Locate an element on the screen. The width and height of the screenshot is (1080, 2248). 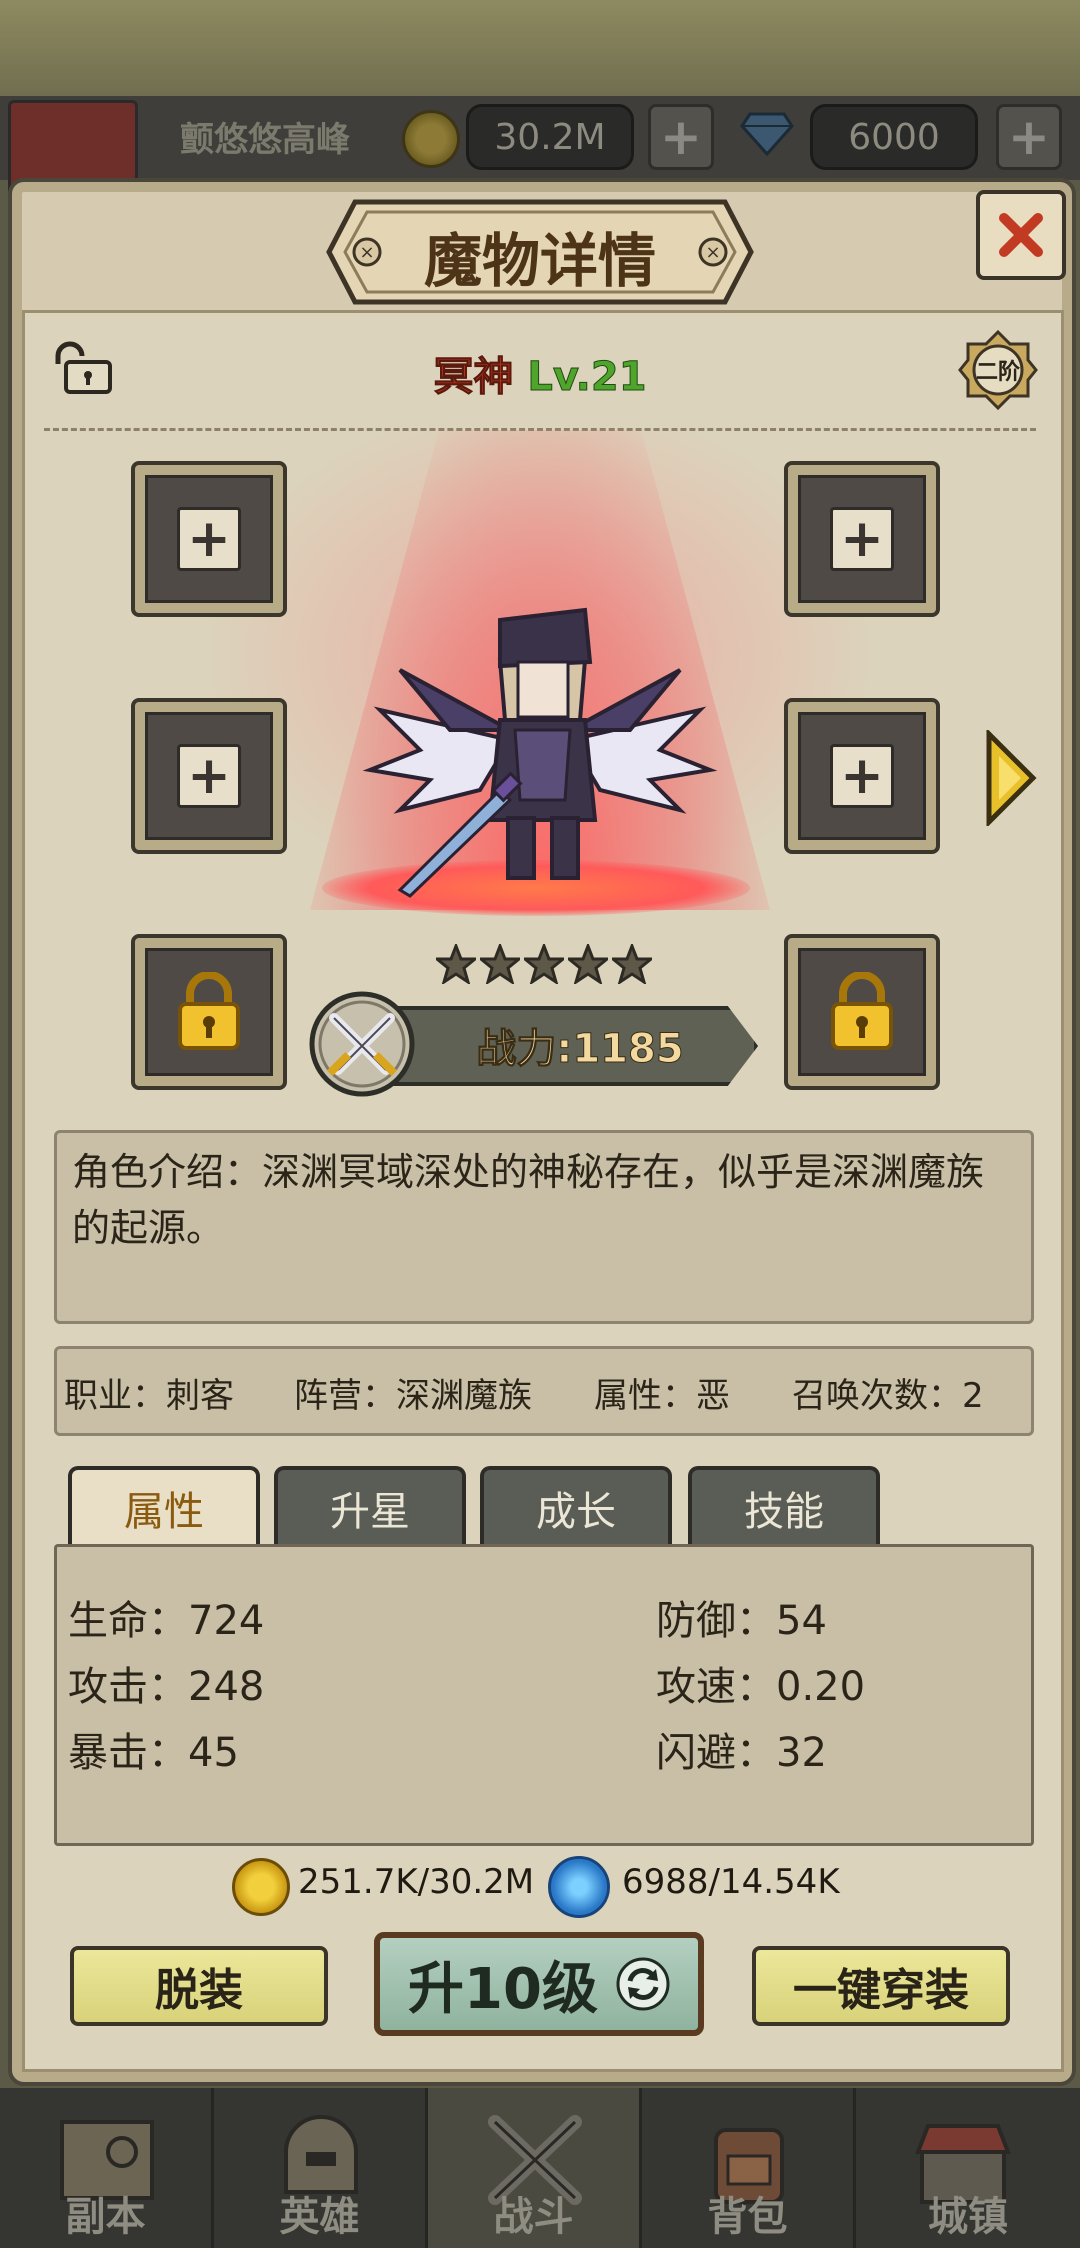
player-name: 颤悠悠高峰 is located at coordinates (265, 140).